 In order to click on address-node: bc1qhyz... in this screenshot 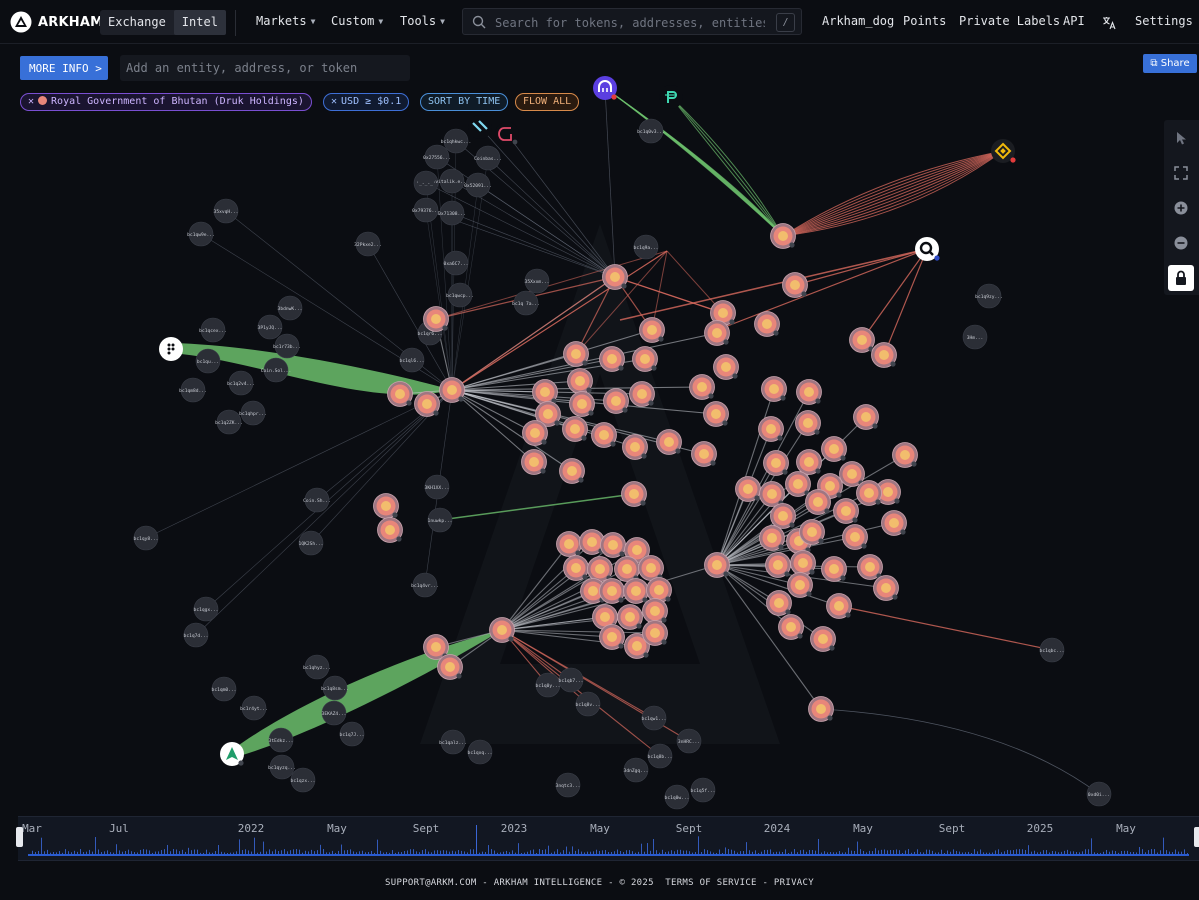, I will do `click(317, 667)`.